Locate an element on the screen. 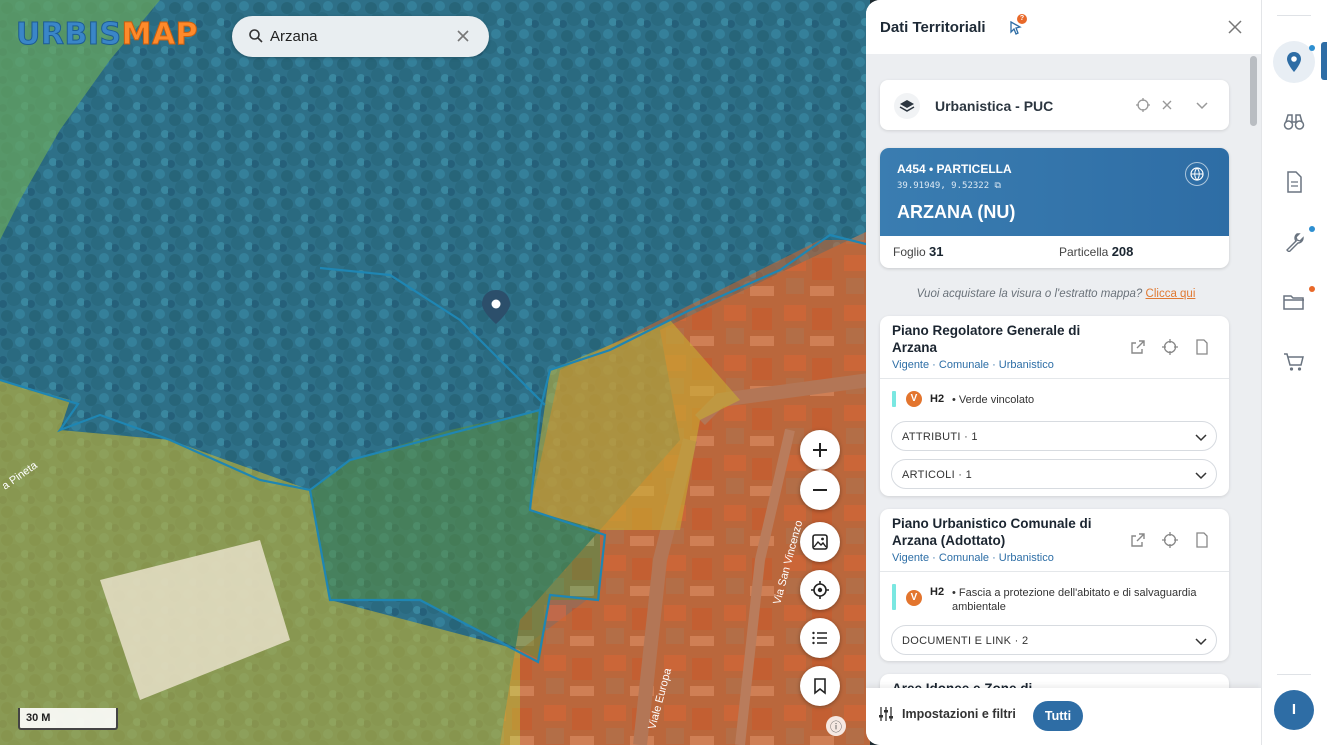 This screenshot has width=1327, height=745. buy-link: Clicca qui is located at coordinates (1171, 294).